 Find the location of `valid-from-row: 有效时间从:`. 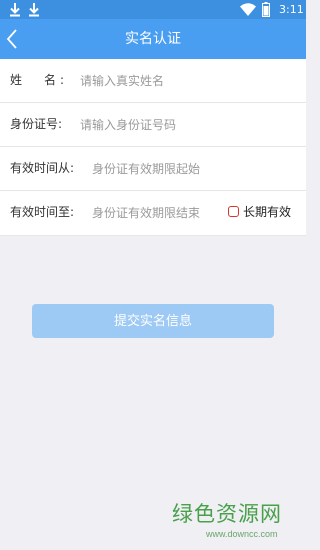

valid-from-row: 有效时间从: is located at coordinates (153, 169).